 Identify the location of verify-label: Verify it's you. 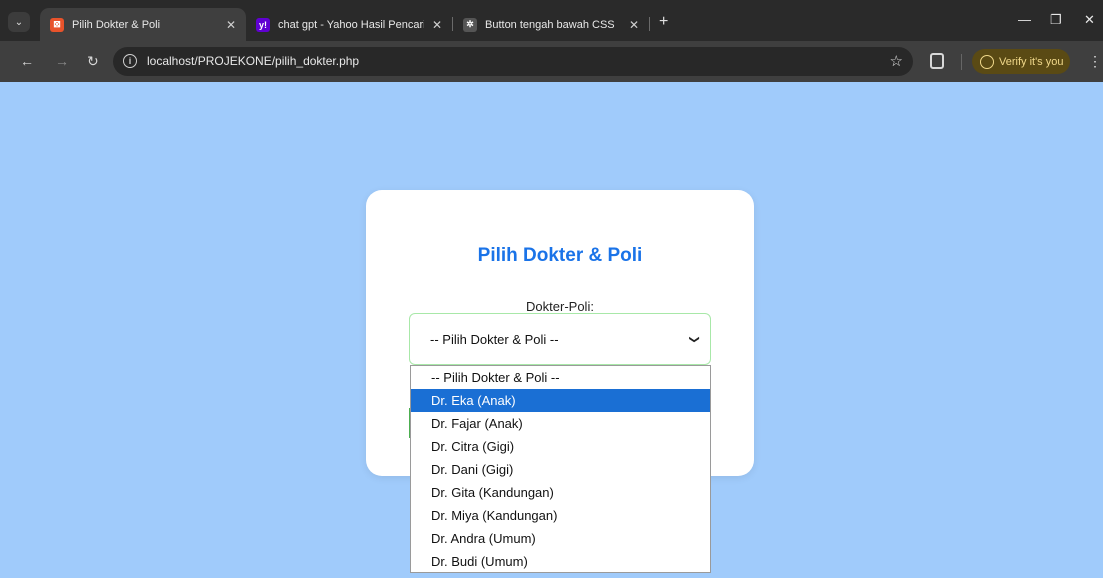
(1031, 61).